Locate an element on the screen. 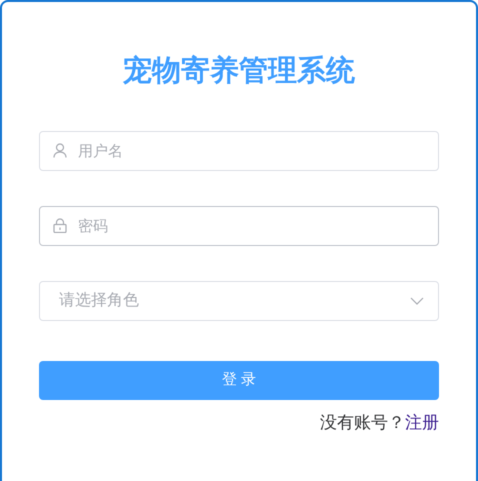 The height and width of the screenshot is (481, 478). no-account-text: 没有账号？ is located at coordinates (362, 423).